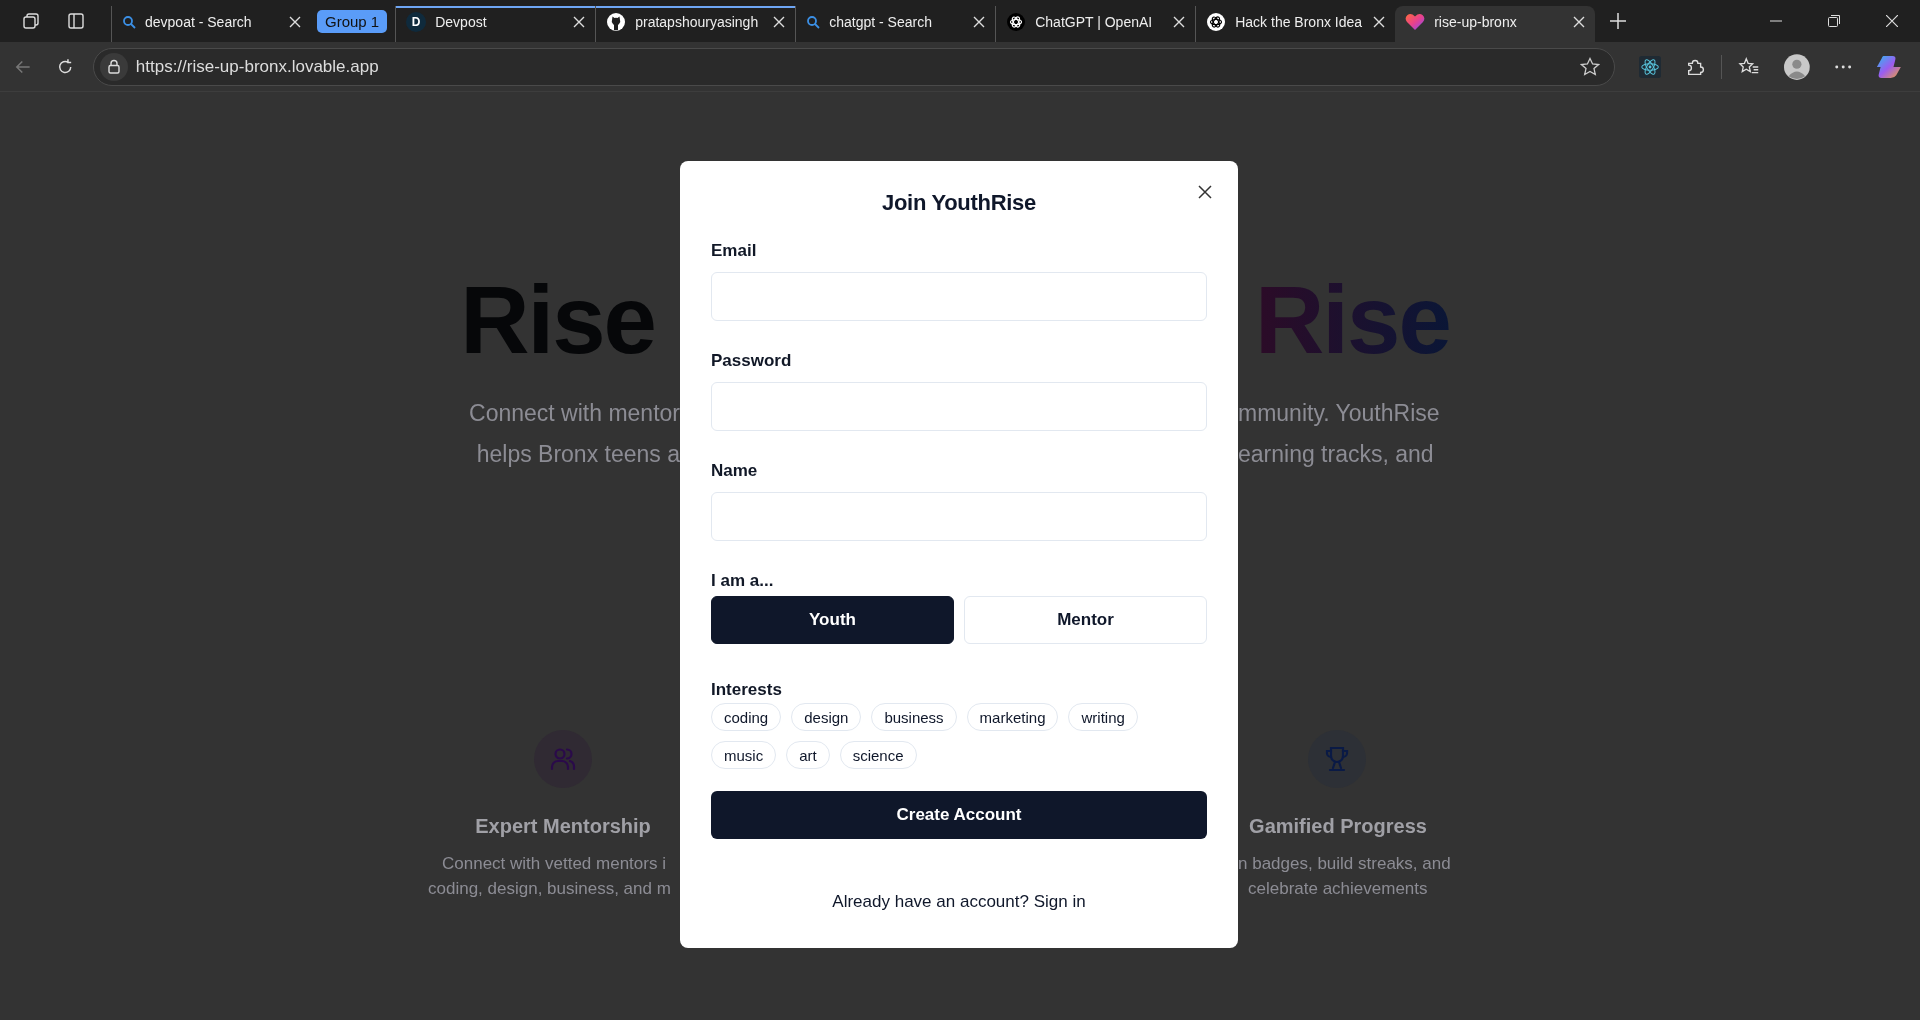  I want to click on more-icon, so click(1843, 66).